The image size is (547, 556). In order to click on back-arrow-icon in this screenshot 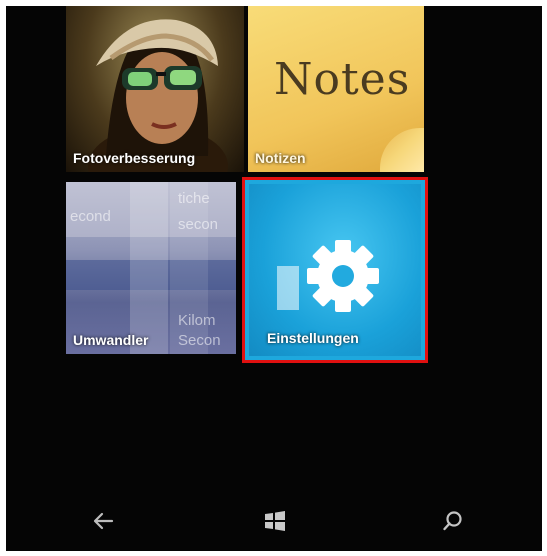, I will do `click(103, 521)`.